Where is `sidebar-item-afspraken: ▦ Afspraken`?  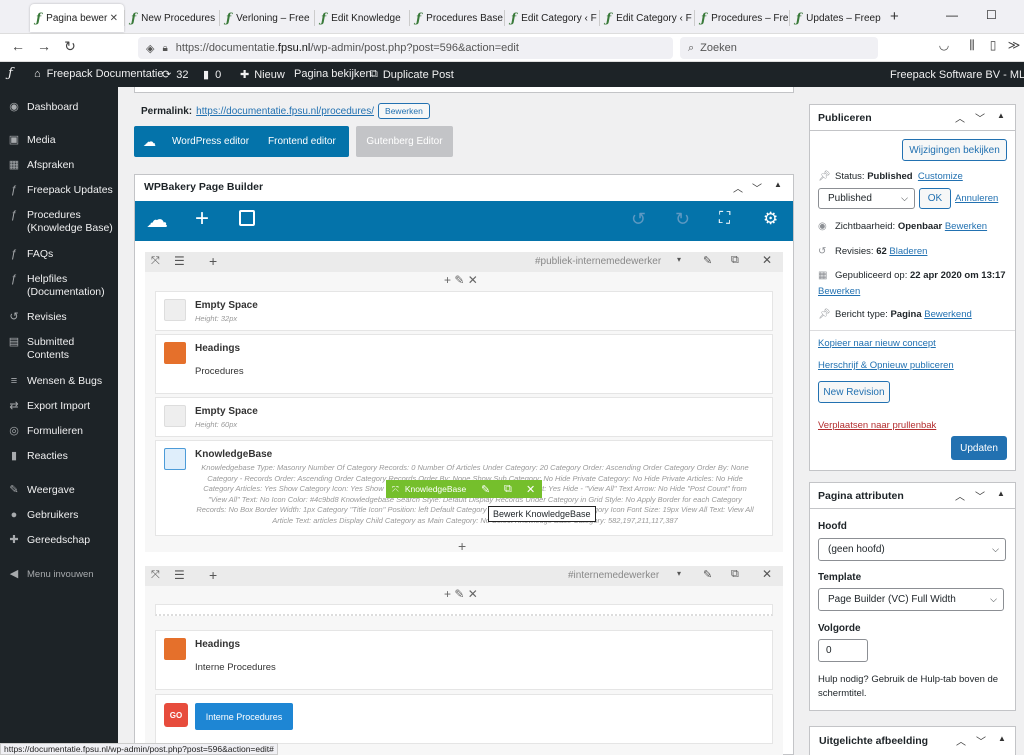
sidebar-item-afspraken: ▦ Afspraken is located at coordinates (59, 165).